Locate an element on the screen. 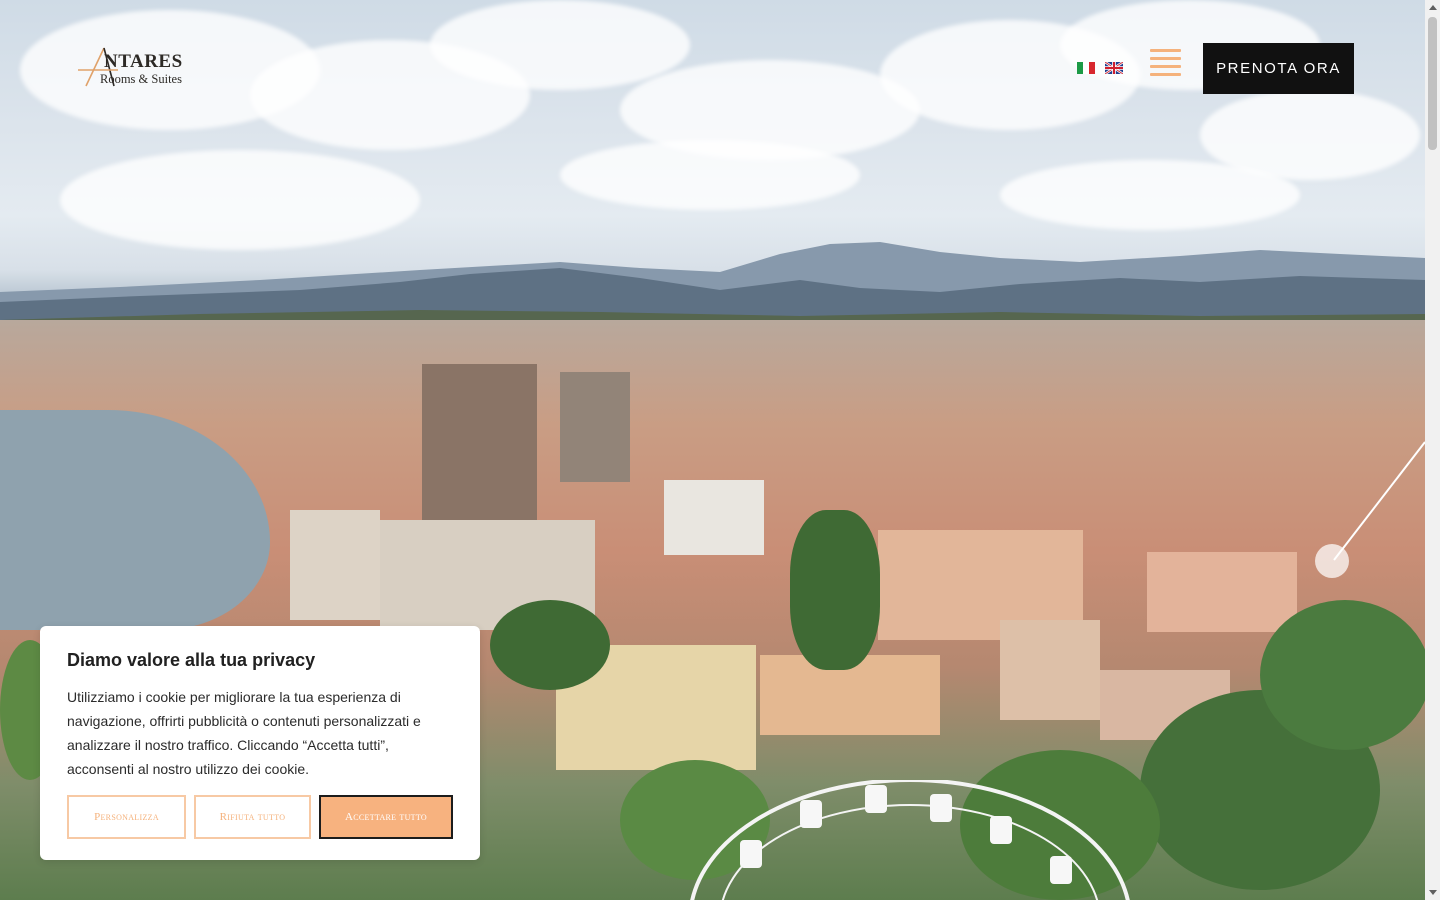  scroll-up-arrow-icon is located at coordinates (1433, 7).